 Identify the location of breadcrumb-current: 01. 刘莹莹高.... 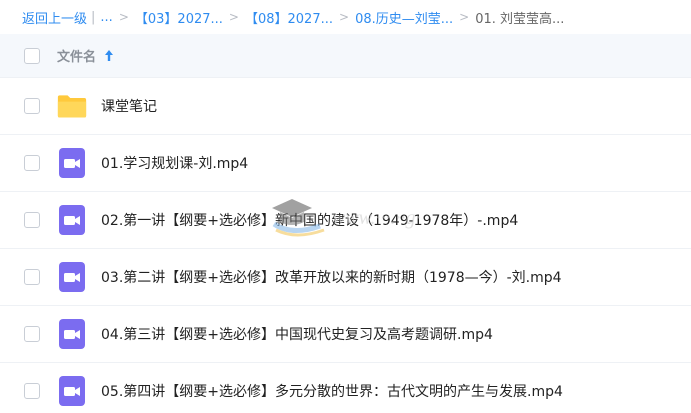
(520, 19).